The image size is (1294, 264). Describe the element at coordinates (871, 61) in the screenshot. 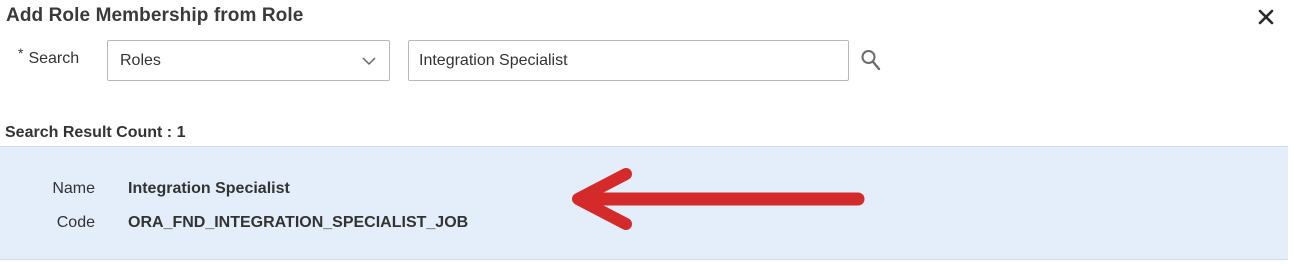

I see `search-icon` at that location.